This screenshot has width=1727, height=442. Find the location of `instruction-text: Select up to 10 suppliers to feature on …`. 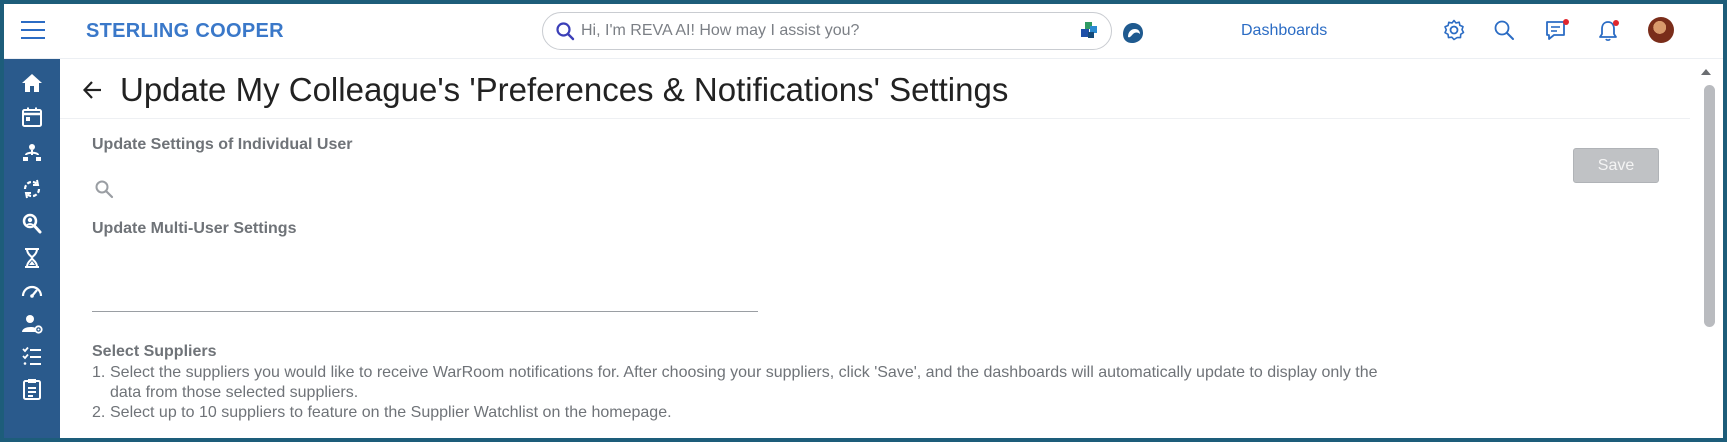

instruction-text: Select up to 10 suppliers to feature on … is located at coordinates (391, 412).